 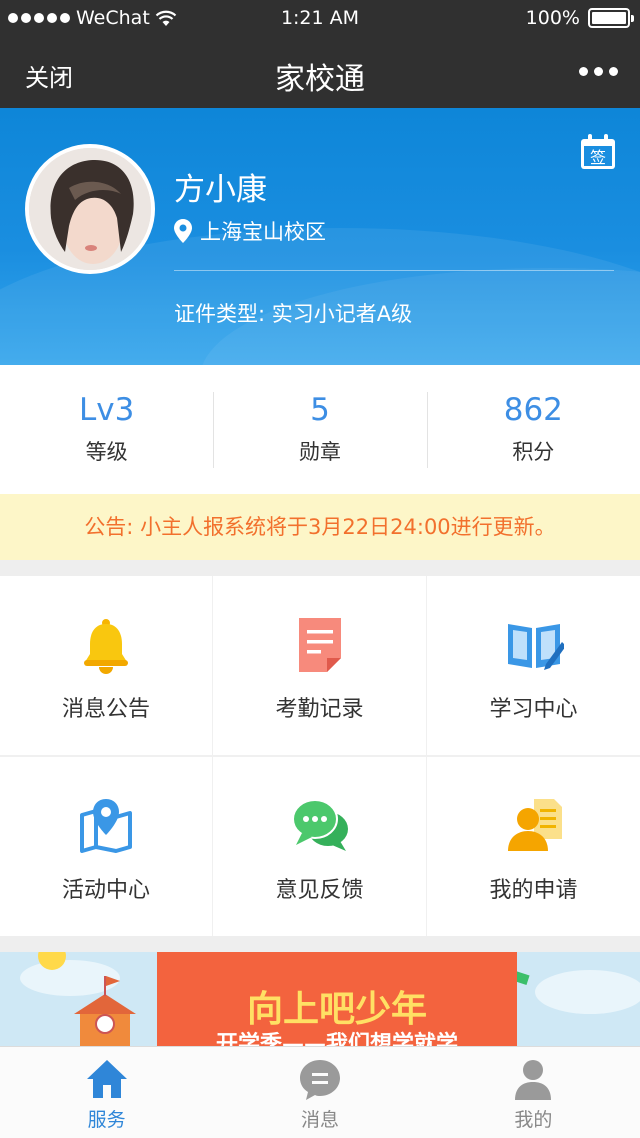 What do you see at coordinates (394, 270) in the screenshot?
I see `profile-divider` at bounding box center [394, 270].